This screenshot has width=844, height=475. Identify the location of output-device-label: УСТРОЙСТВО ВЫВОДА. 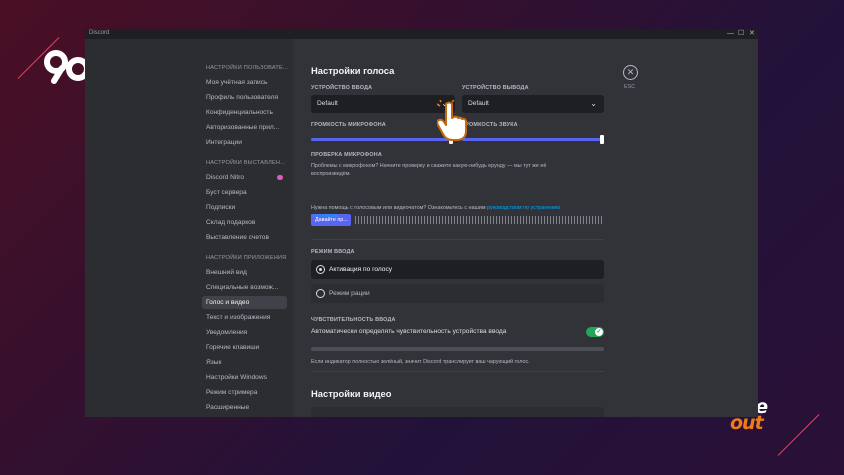
(495, 88).